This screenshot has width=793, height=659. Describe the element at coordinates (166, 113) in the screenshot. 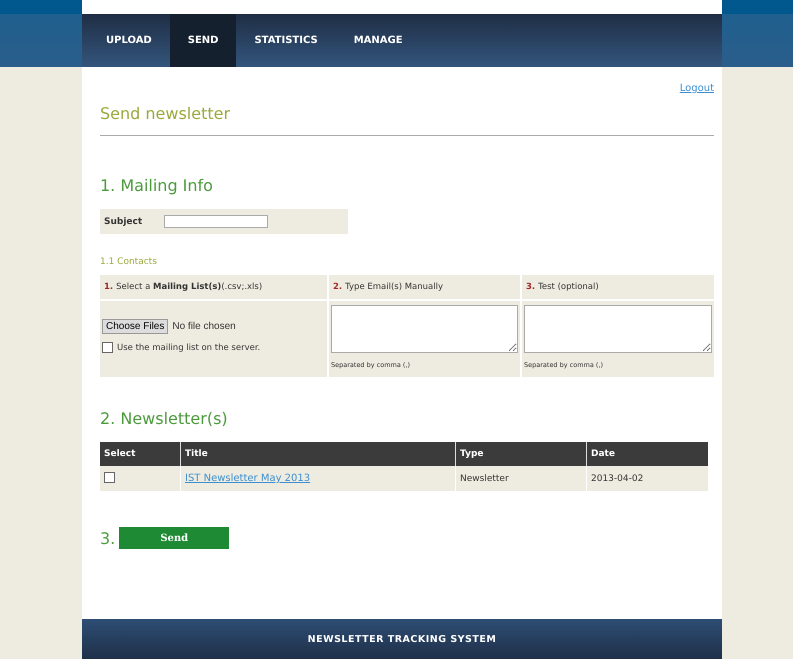

I see `page-title: Send newsletter` at that location.